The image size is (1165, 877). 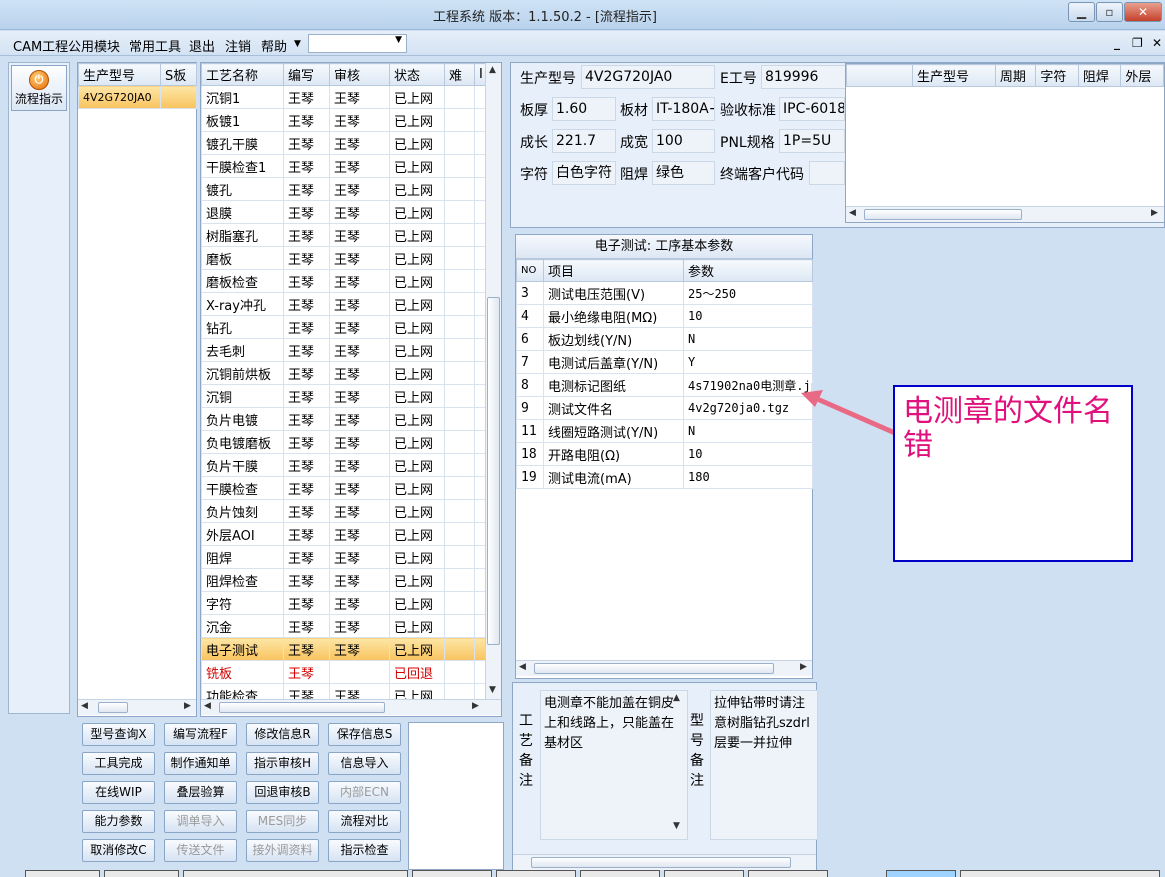 I want to click on table-row: 字符 王琴 王琴 已上网, so click(x=343, y=603).